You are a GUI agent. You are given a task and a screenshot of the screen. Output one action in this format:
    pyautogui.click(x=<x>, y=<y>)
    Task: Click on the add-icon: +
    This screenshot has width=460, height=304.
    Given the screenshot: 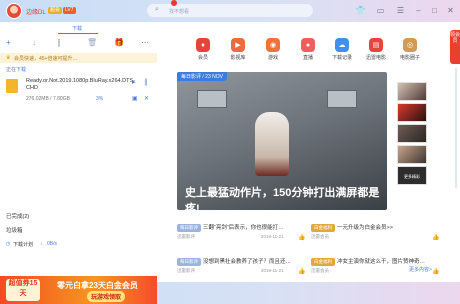 What is the action you would take?
    pyautogui.click(x=8, y=42)
    